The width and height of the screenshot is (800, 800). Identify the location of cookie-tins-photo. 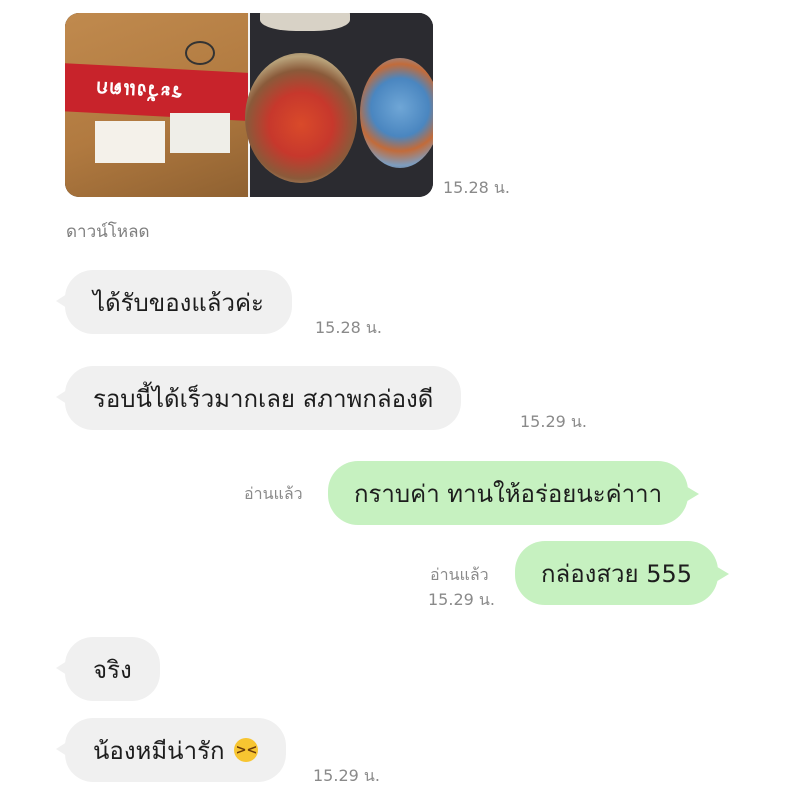
(339, 105).